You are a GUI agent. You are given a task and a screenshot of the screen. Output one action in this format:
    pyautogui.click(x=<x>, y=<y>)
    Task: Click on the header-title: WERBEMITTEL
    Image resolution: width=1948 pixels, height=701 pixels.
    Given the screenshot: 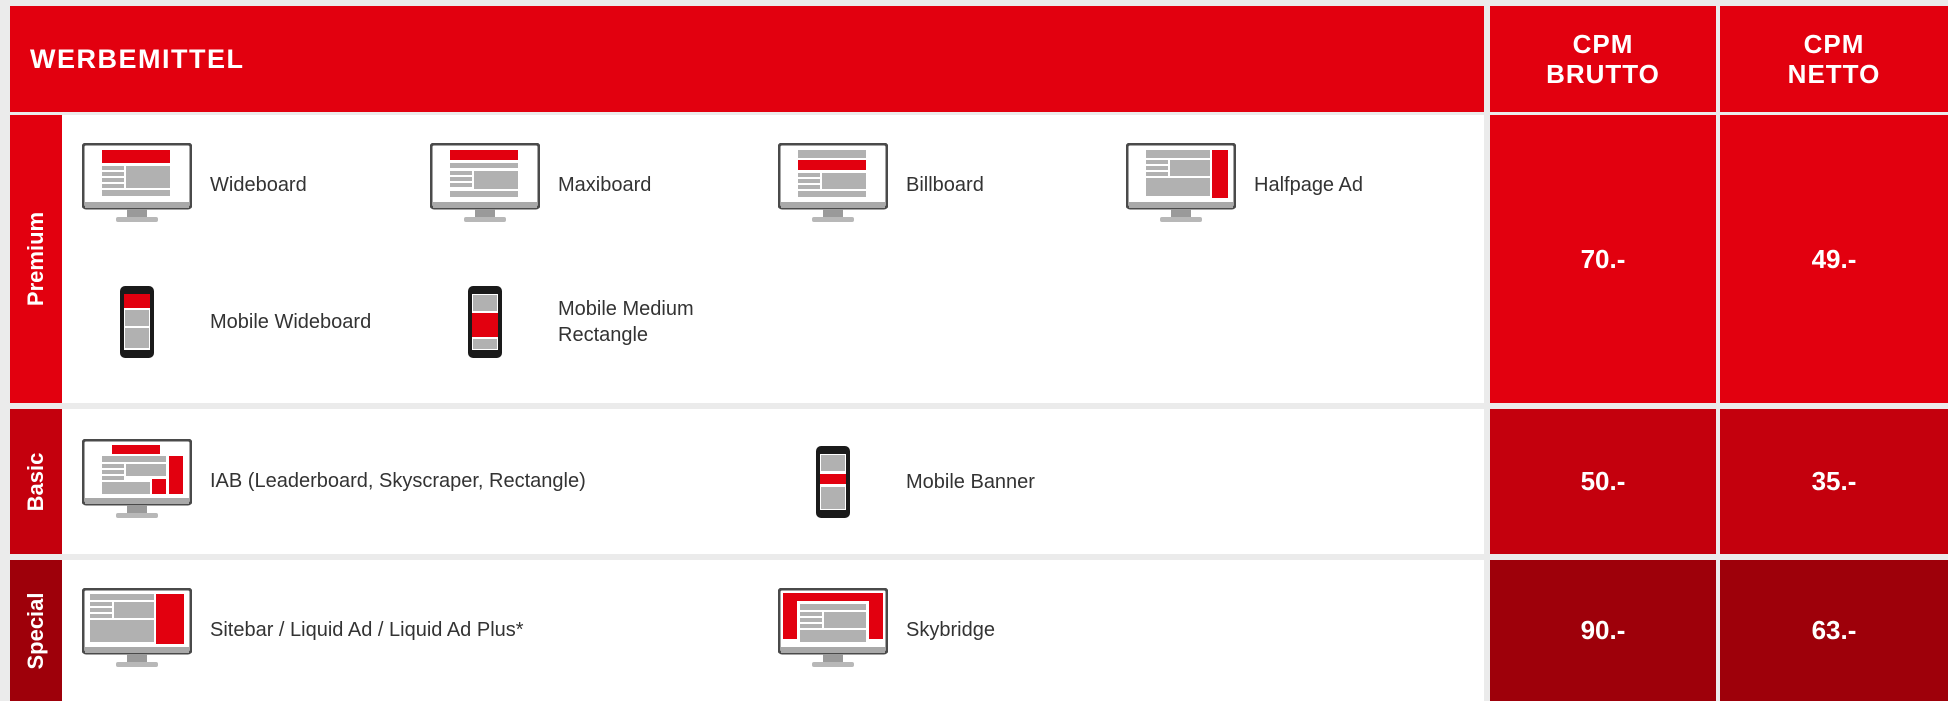 What is the action you would take?
    pyautogui.click(x=137, y=58)
    